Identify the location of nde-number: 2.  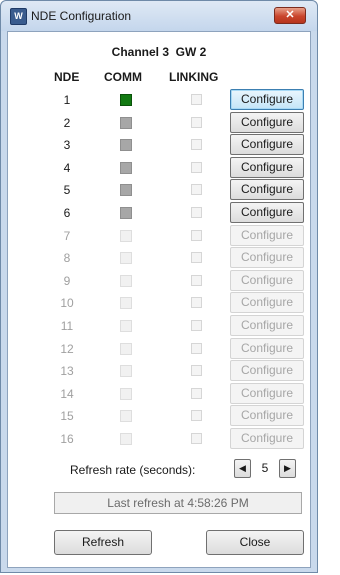
(67, 122).